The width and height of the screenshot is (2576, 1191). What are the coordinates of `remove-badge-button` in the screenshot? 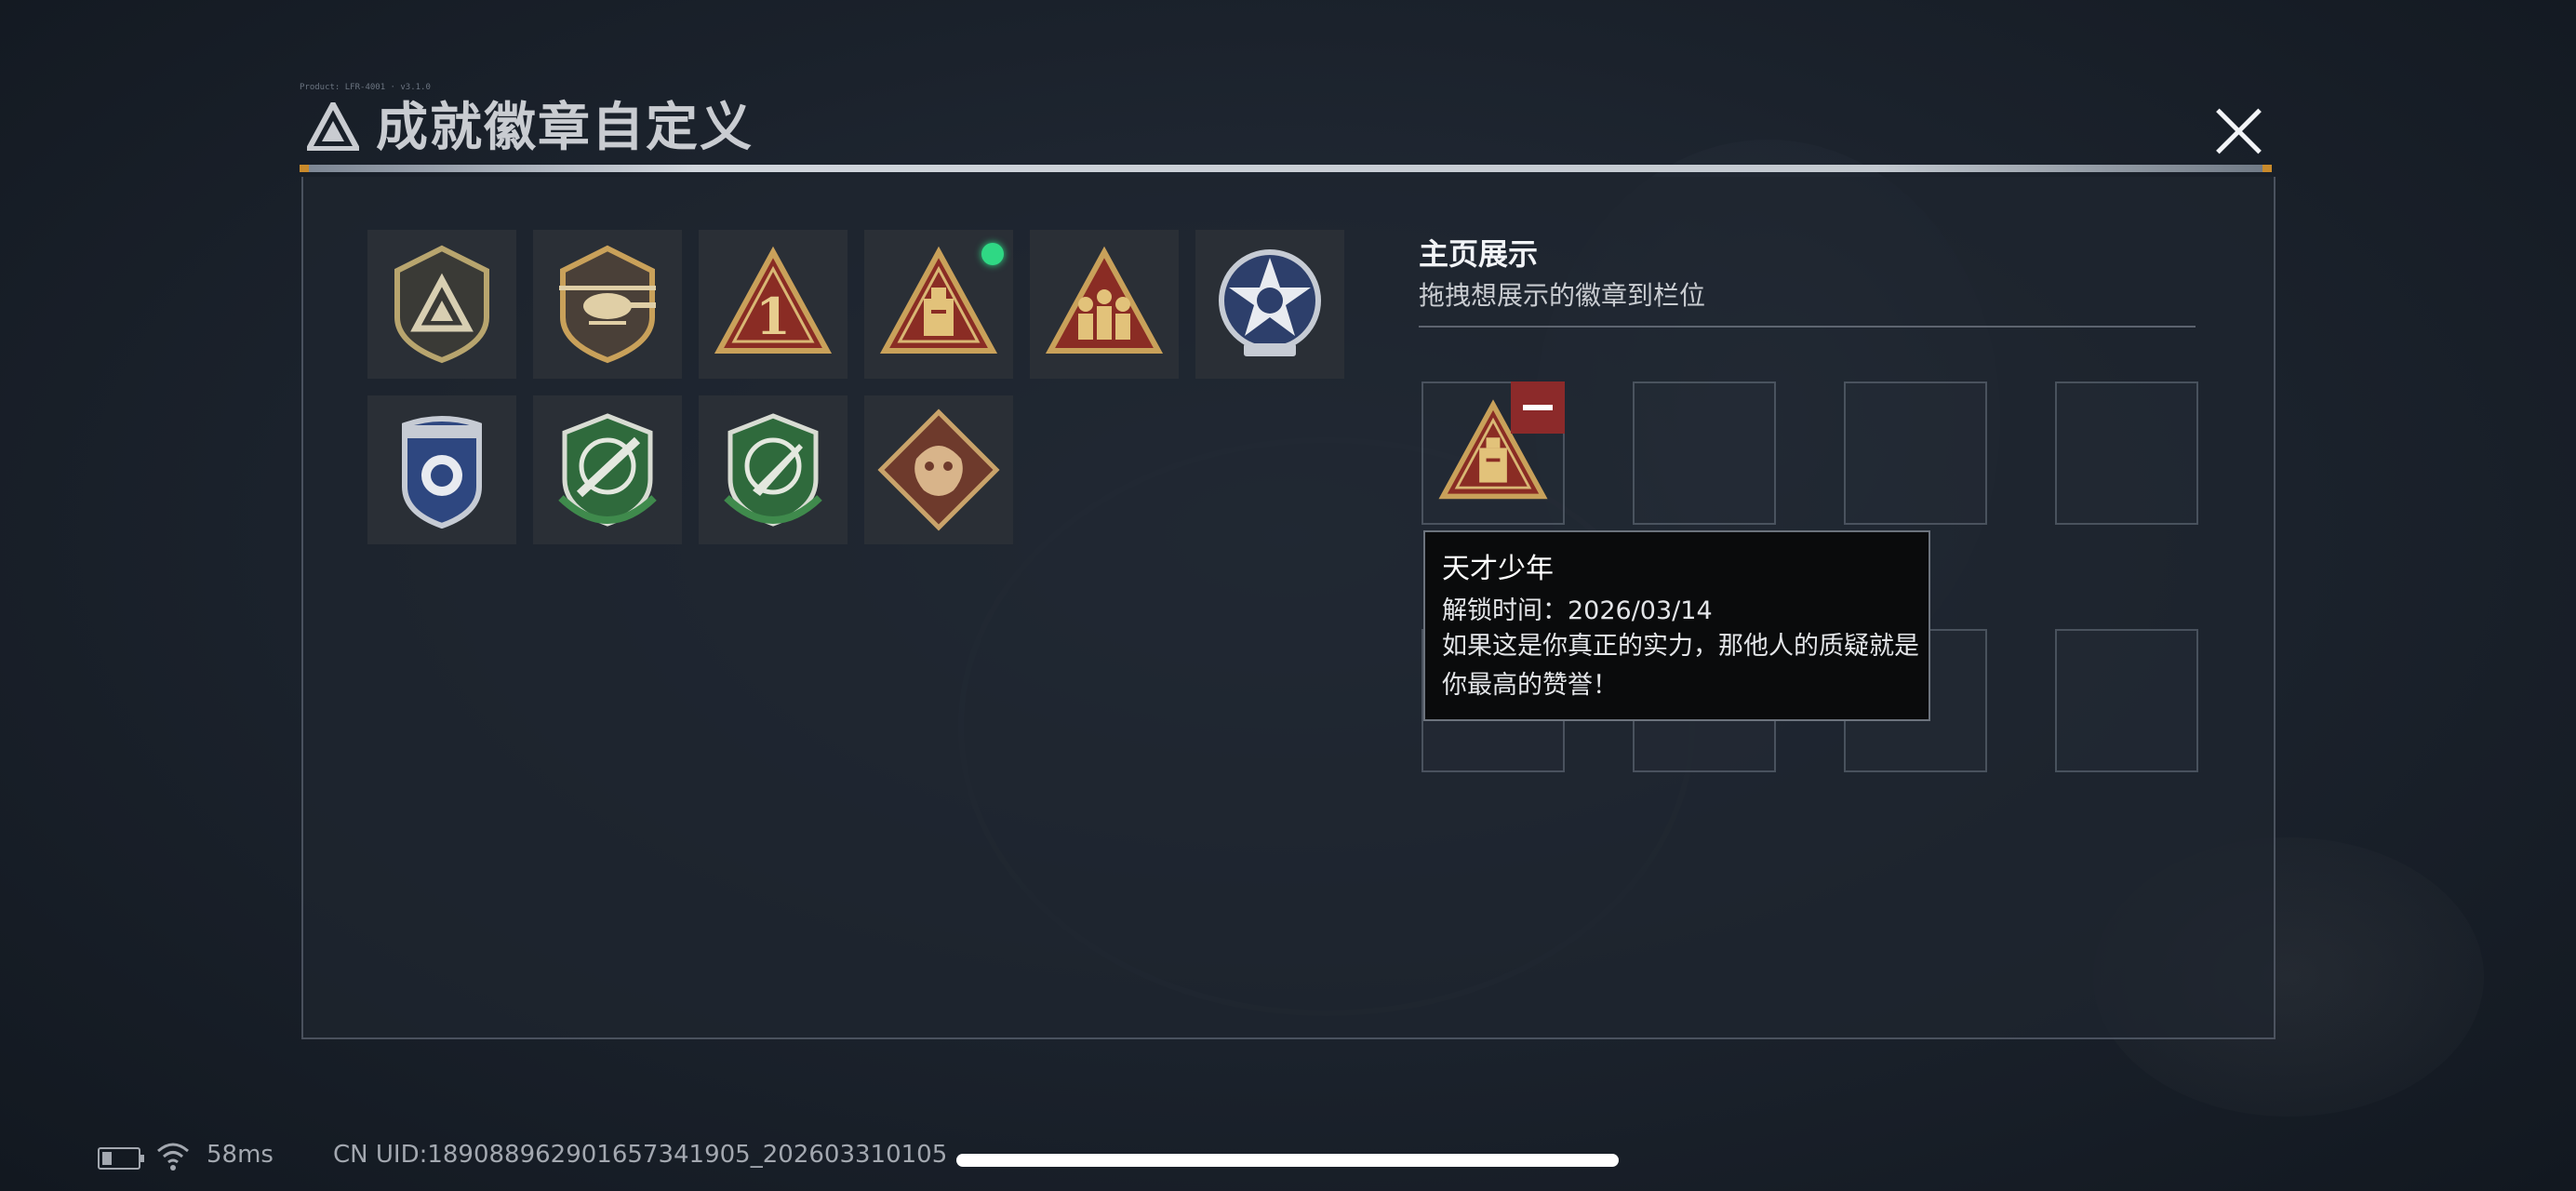 It's located at (1538, 407).